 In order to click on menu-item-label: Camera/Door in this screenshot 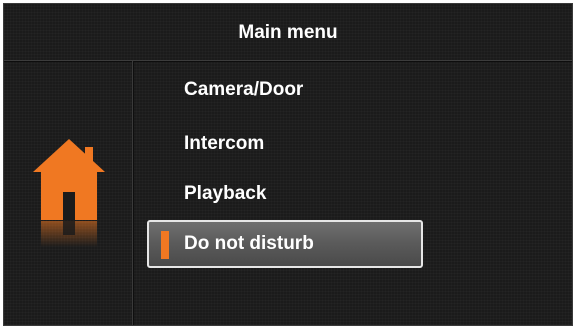, I will do `click(244, 89)`.